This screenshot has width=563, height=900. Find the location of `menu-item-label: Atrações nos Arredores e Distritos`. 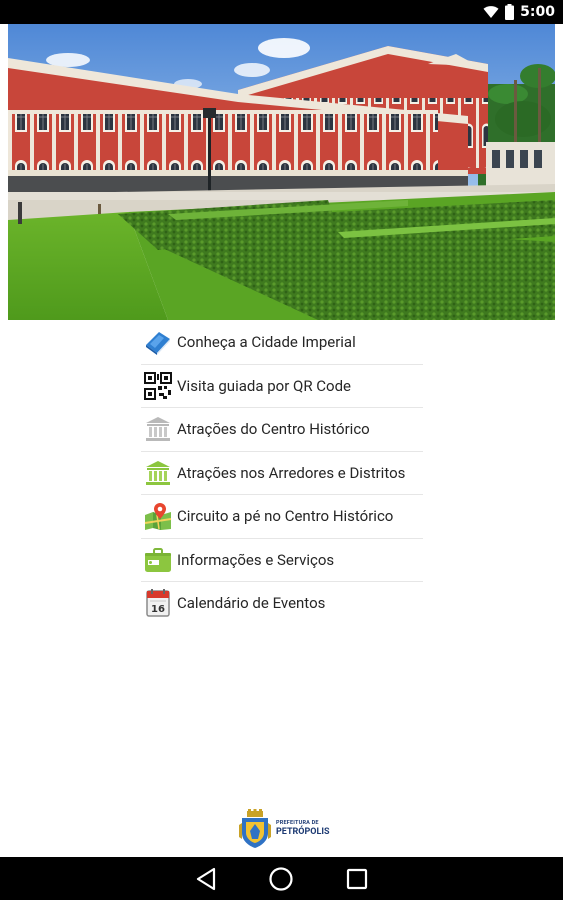

menu-item-label: Atrações nos Arredores e Distritos is located at coordinates (291, 472).